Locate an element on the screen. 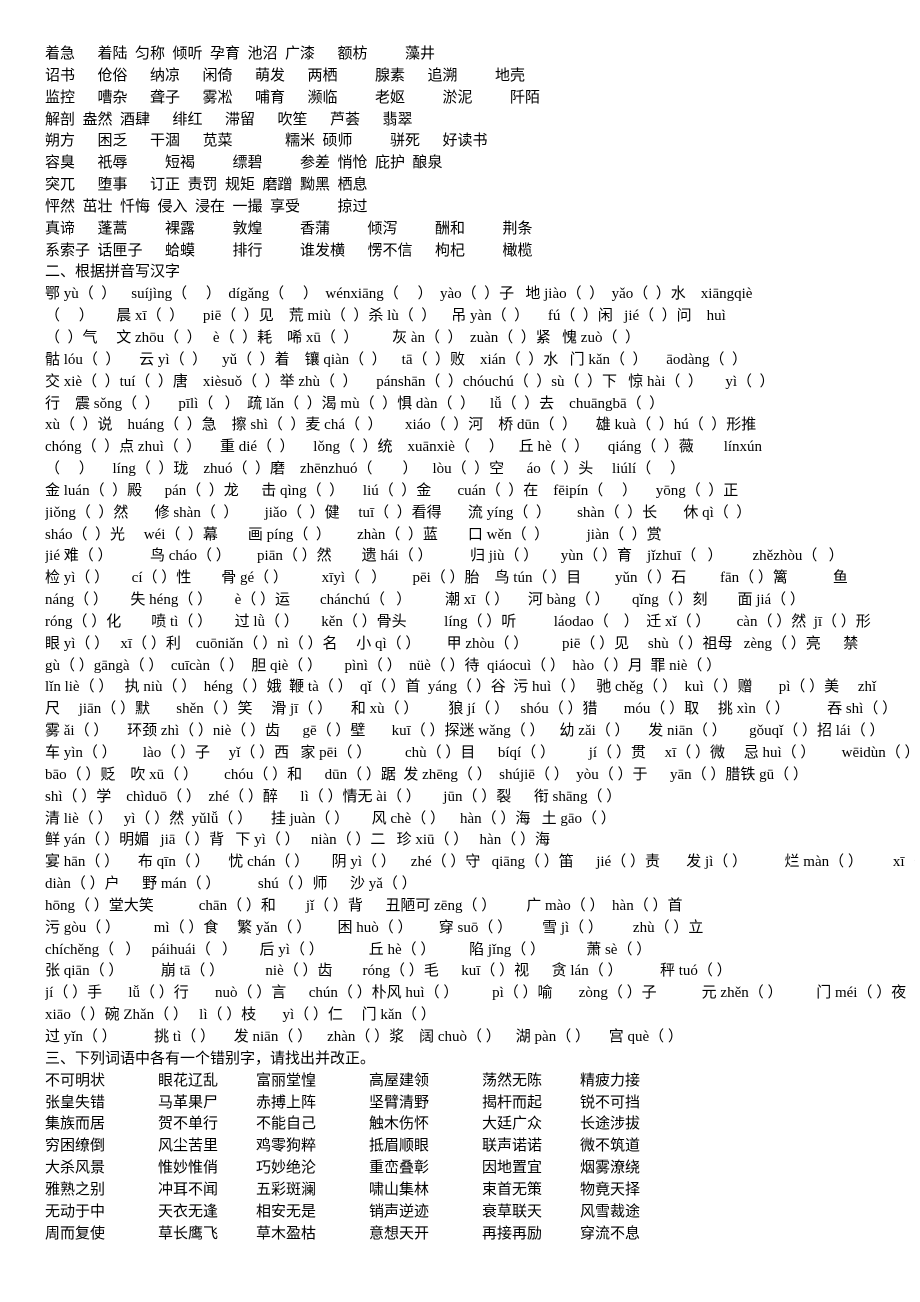  idiom-cell: 风雪裁途 is located at coordinates (610, 1211).